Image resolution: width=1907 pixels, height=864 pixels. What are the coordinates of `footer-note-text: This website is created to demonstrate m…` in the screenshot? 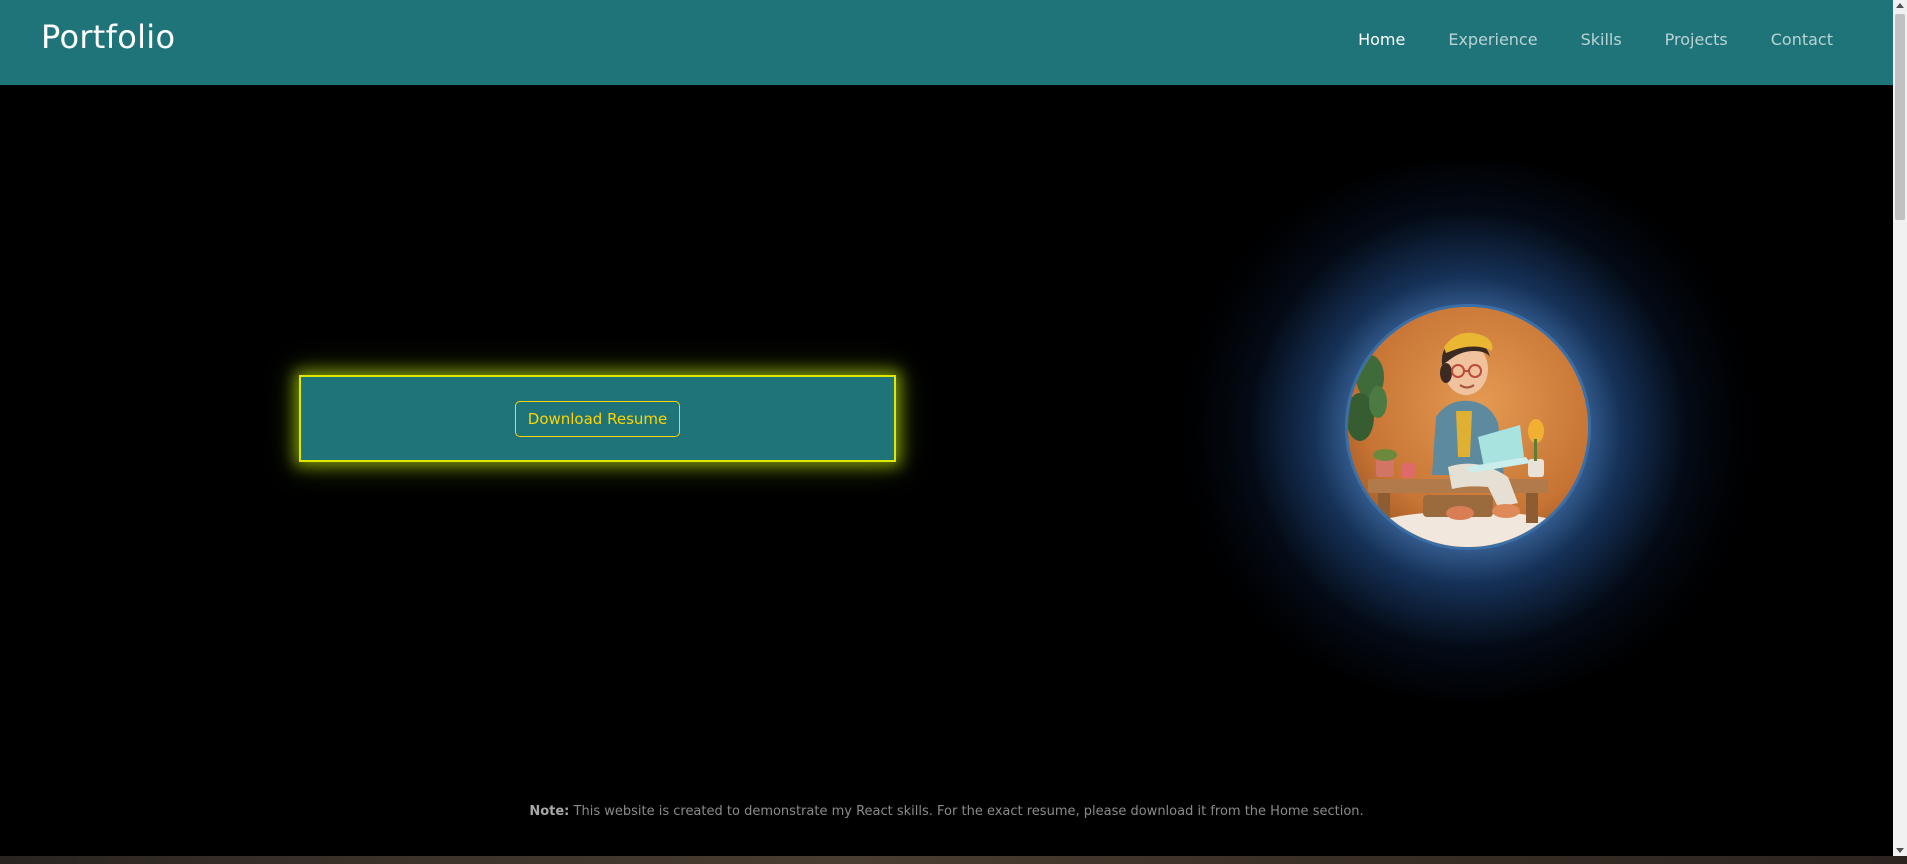 It's located at (966, 811).